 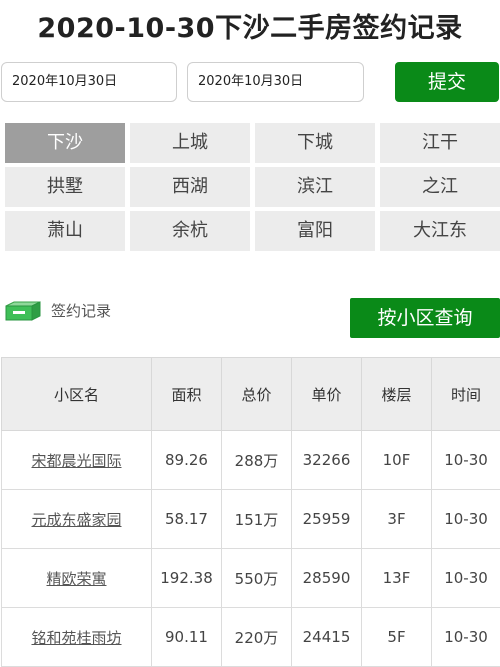 I want to click on total-price-cell: 288万, so click(x=257, y=460).